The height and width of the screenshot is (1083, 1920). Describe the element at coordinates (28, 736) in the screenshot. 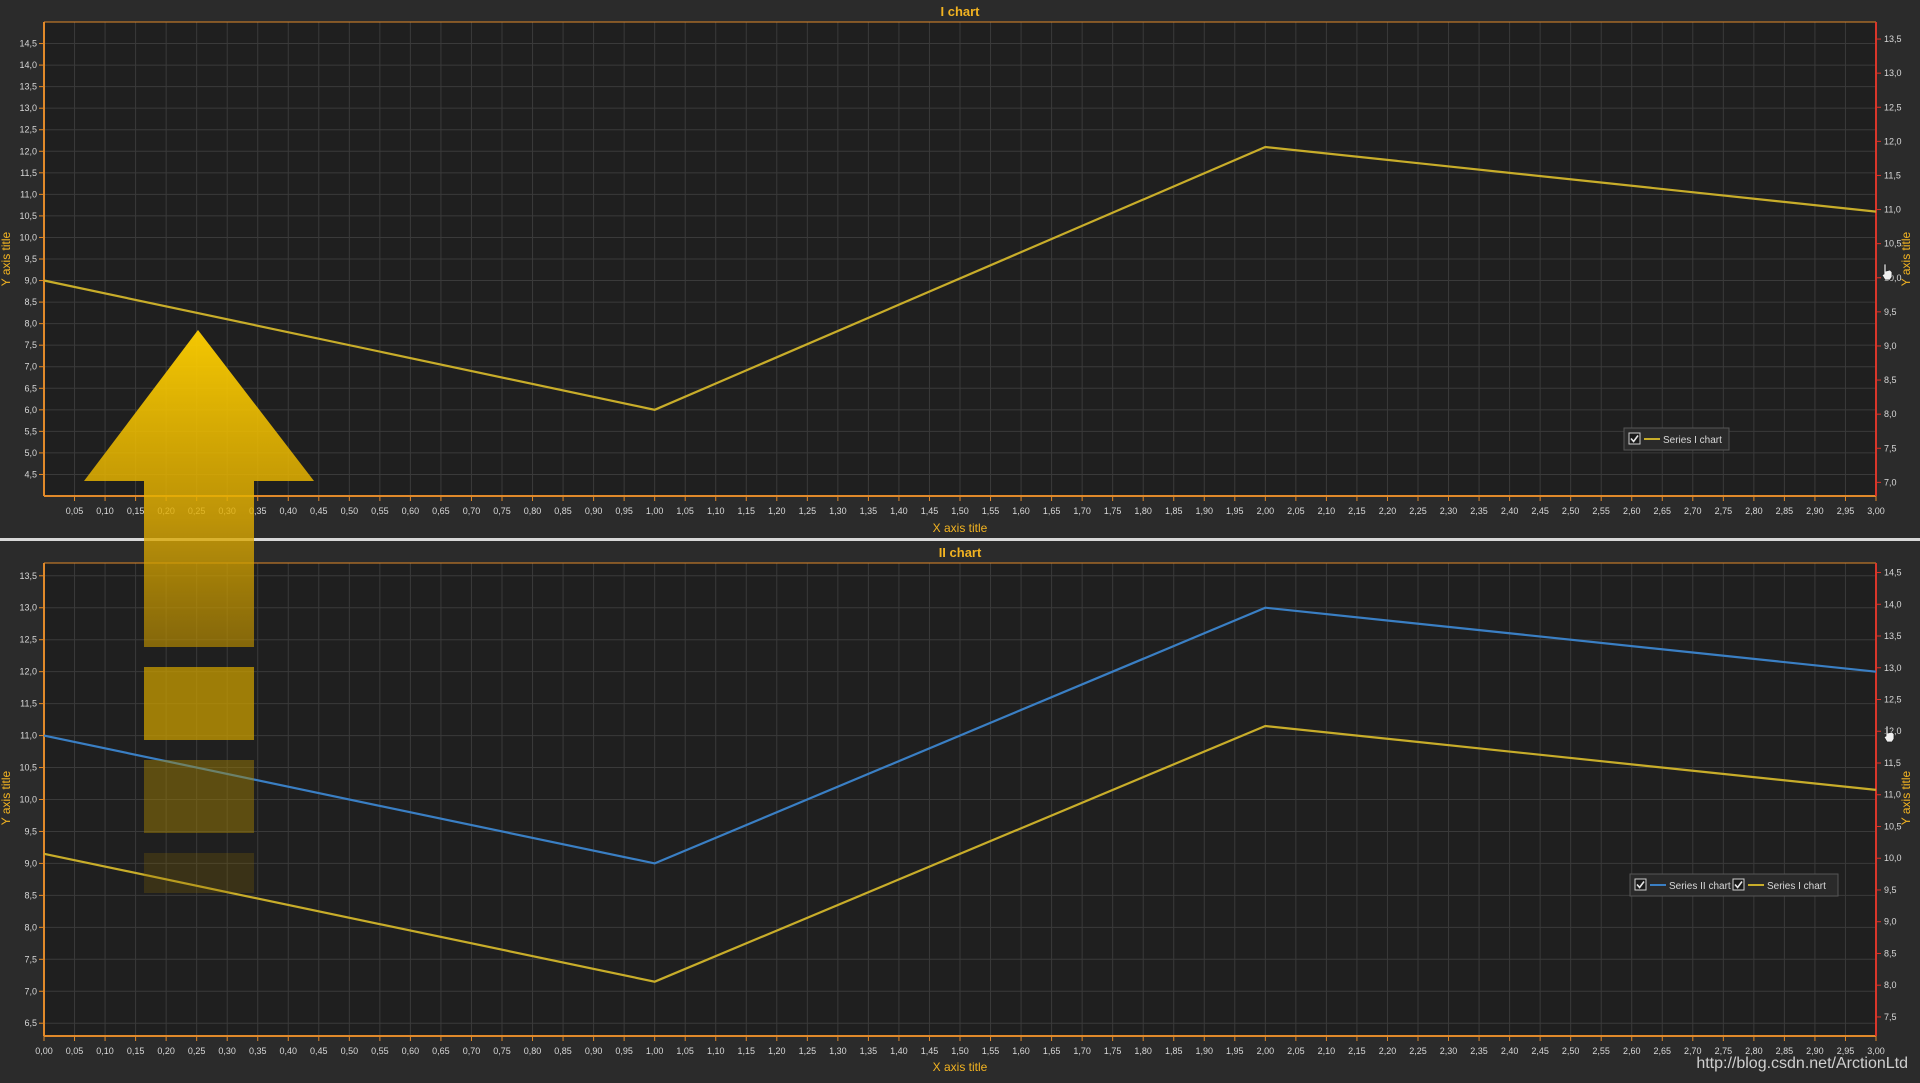

I see `y-tick-label: 11,0` at that location.